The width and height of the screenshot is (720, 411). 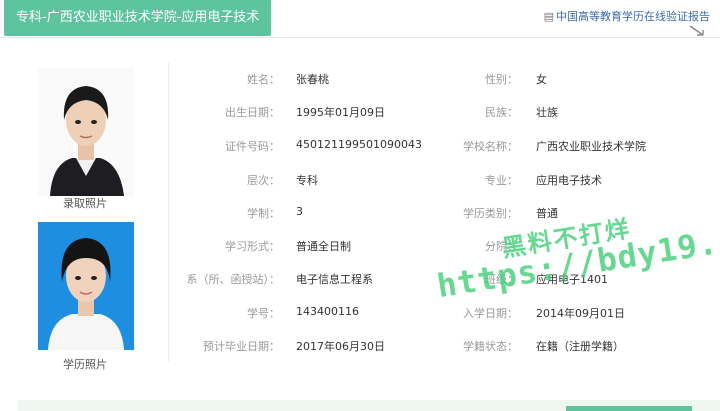 I want to click on category-value: 普通, so click(x=547, y=213).